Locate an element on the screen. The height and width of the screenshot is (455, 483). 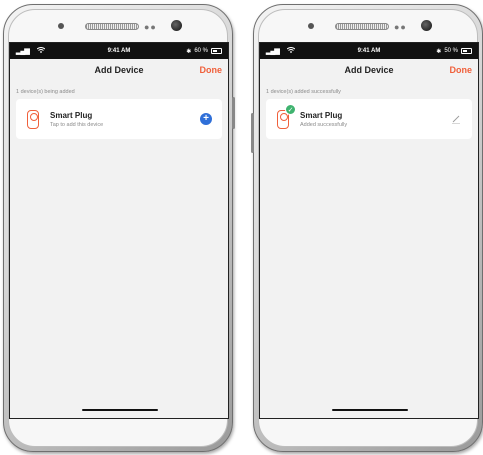
section-header: 1 device(s) being added is located at coordinates (45, 92).